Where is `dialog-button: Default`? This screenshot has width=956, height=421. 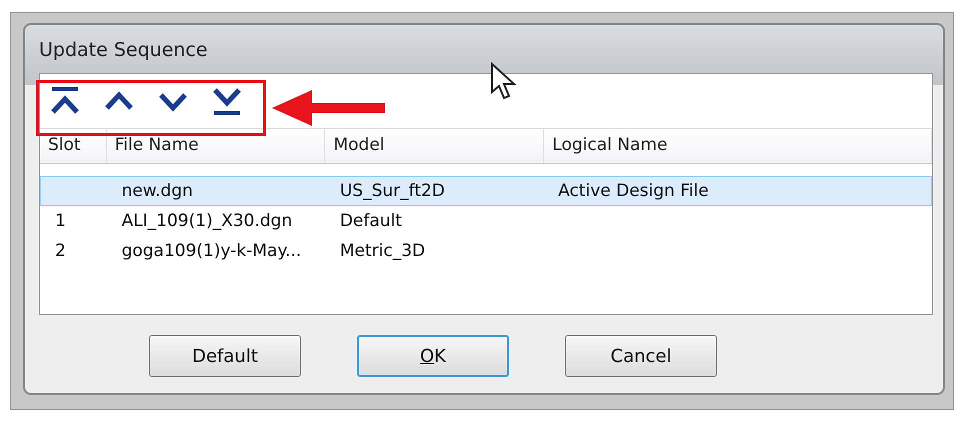
dialog-button: Default is located at coordinates (225, 356).